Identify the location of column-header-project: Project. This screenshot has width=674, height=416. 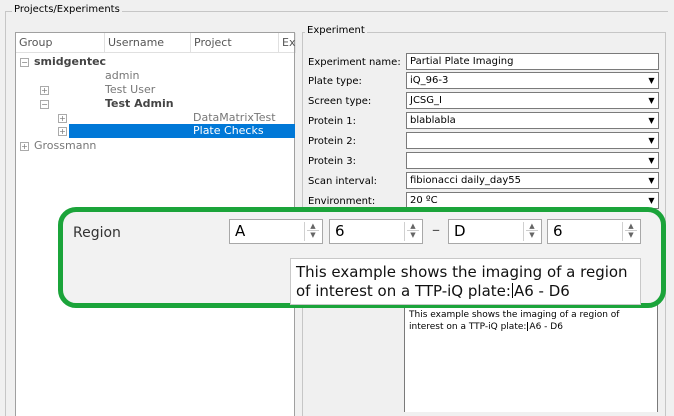
(235, 43).